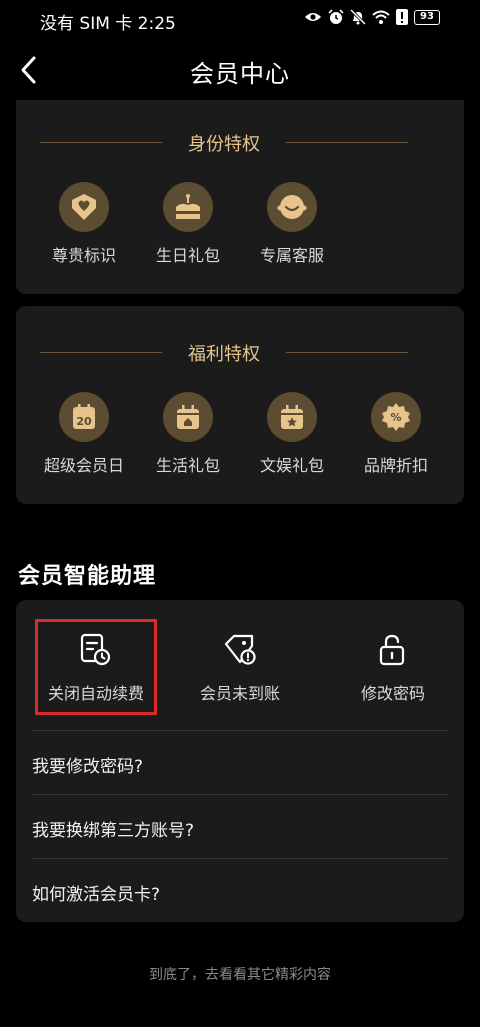 This screenshot has width=480, height=1027. I want to click on alert-icon, so click(402, 17).